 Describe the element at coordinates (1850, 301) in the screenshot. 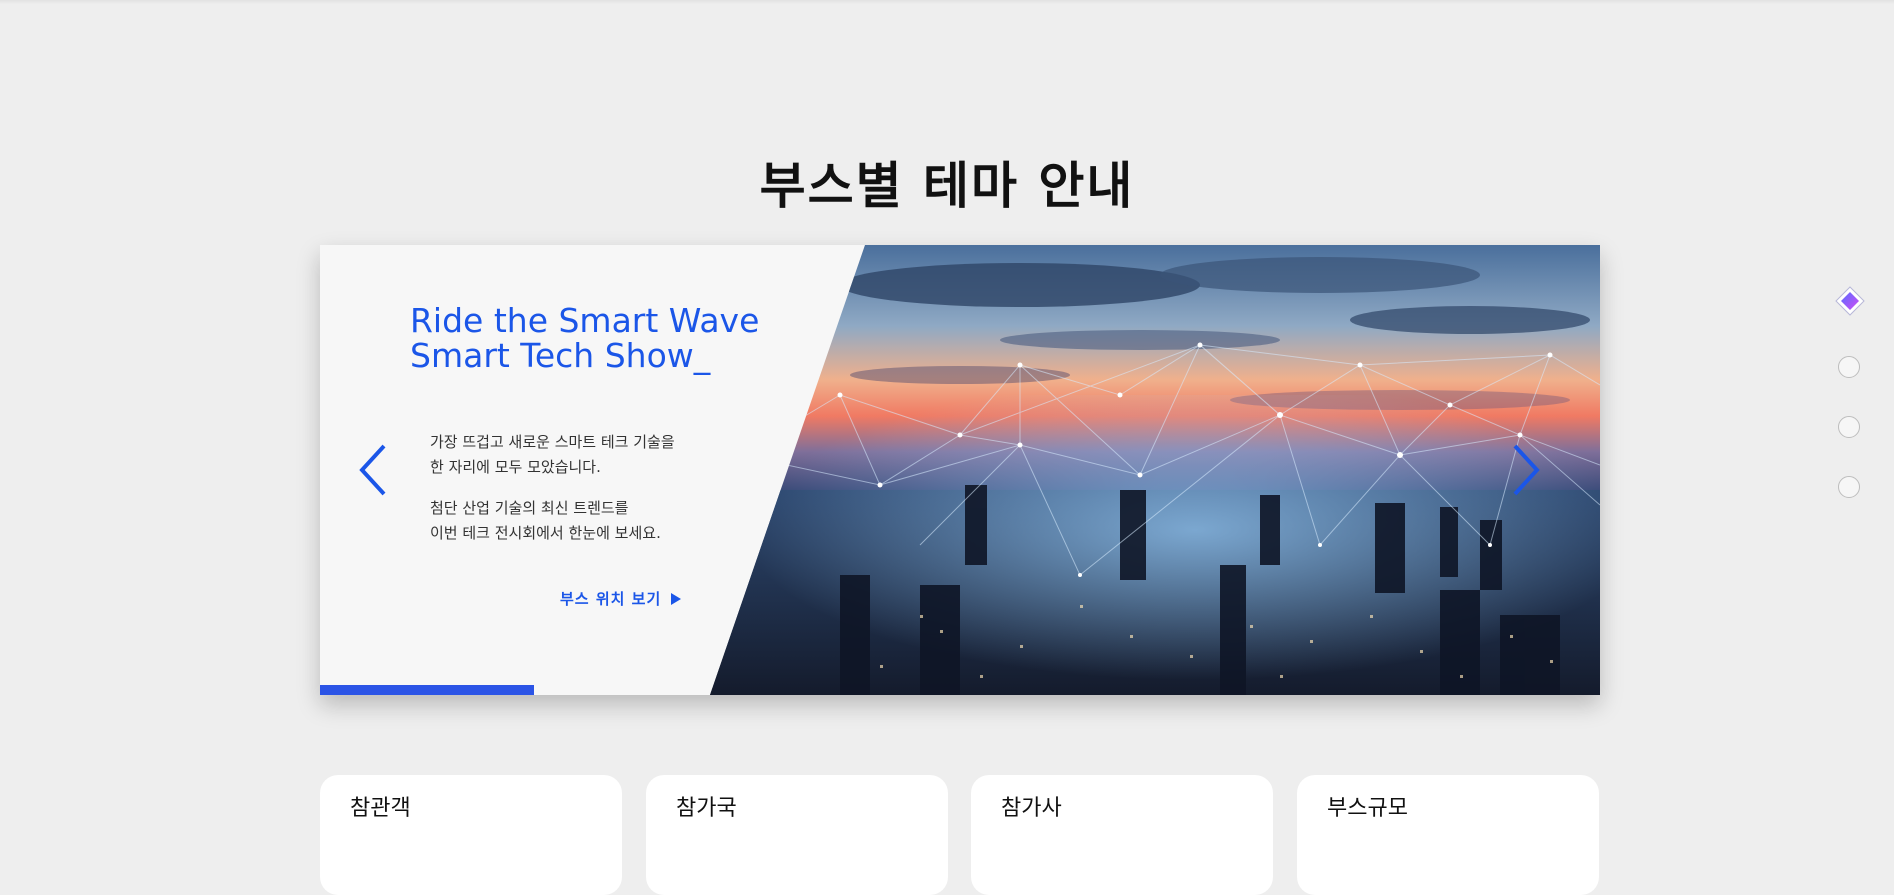

I see `section-nav-dot-active-diamond-icon` at that location.